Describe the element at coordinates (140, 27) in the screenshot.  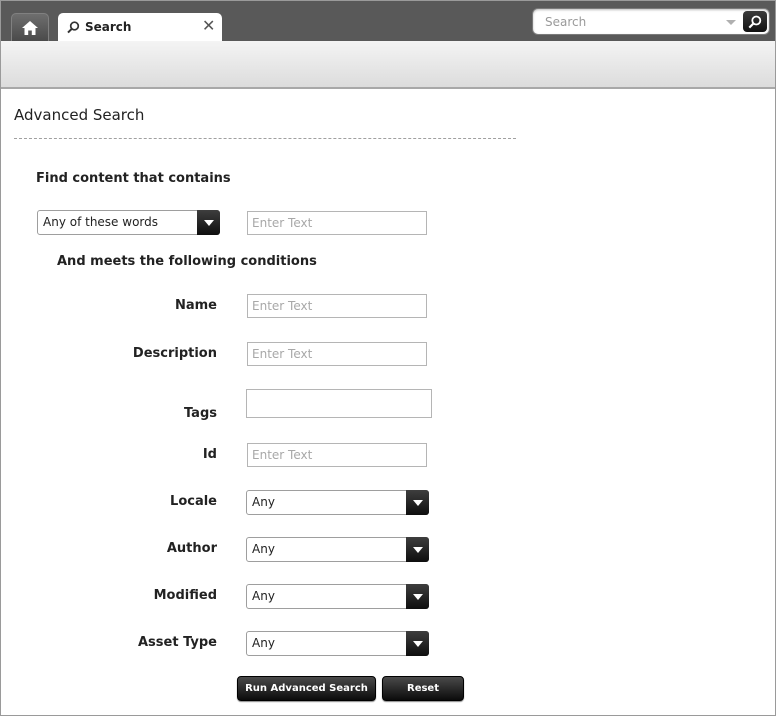
I see `tab-search: Search ✕` at that location.